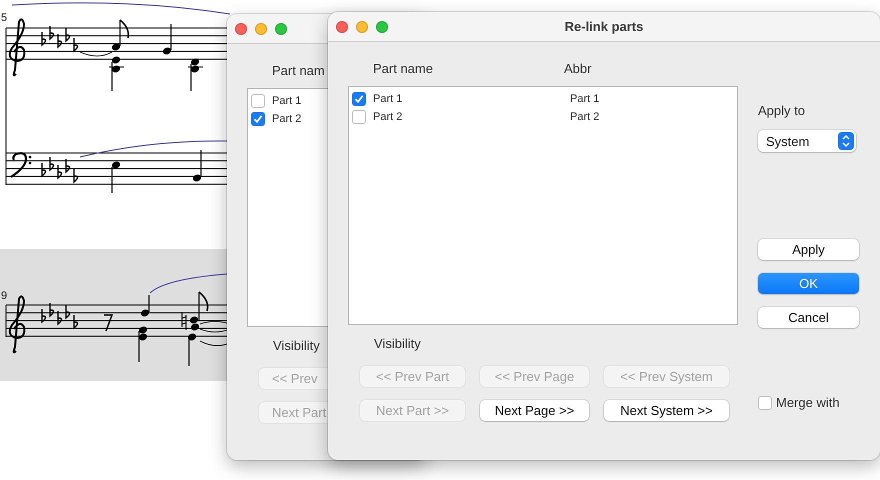 The image size is (880, 480). What do you see at coordinates (298, 71) in the screenshot?
I see `column-header: Part nam` at bounding box center [298, 71].